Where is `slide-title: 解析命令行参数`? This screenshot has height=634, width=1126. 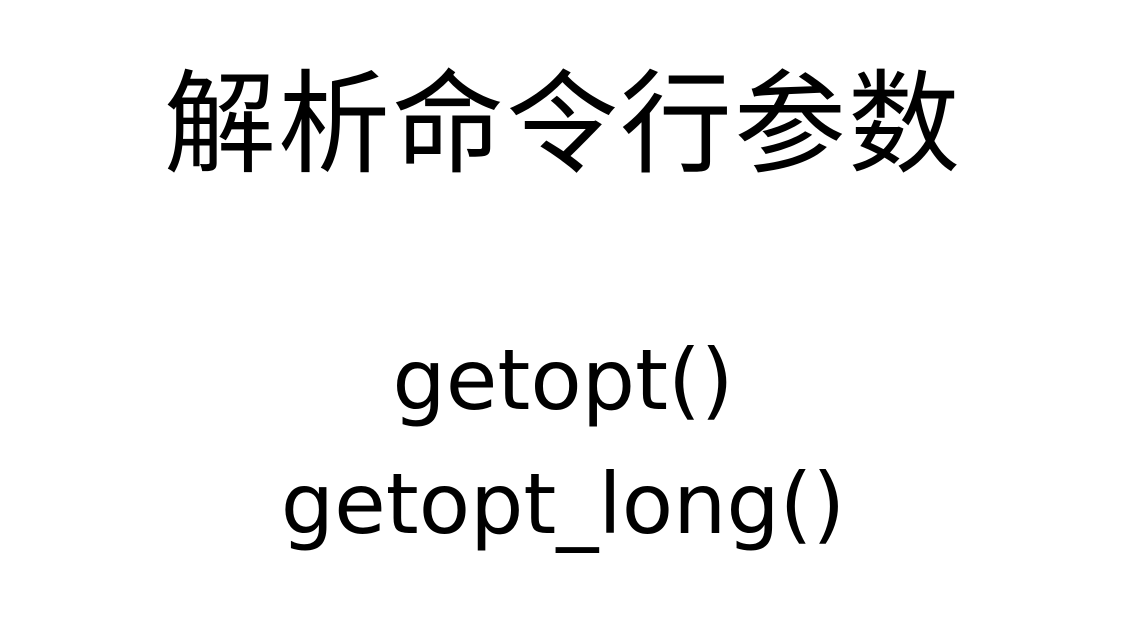 slide-title: 解析命令行参数 is located at coordinates (563, 125).